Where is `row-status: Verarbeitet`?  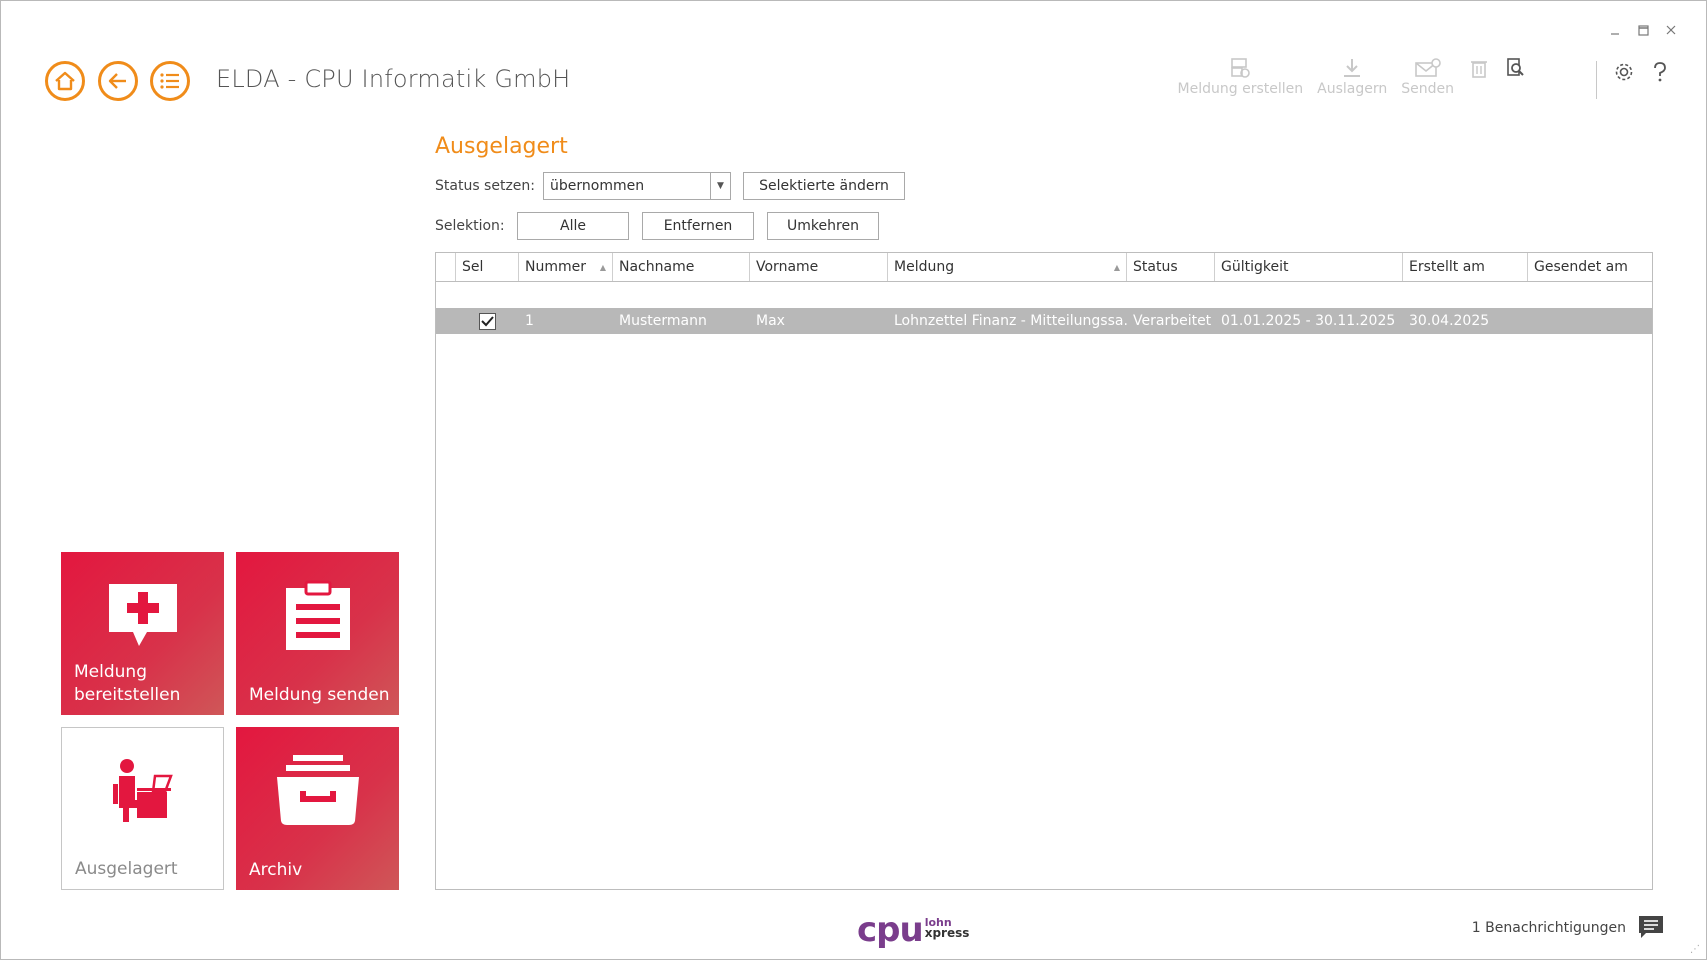 row-status: Verarbeitet is located at coordinates (1172, 321).